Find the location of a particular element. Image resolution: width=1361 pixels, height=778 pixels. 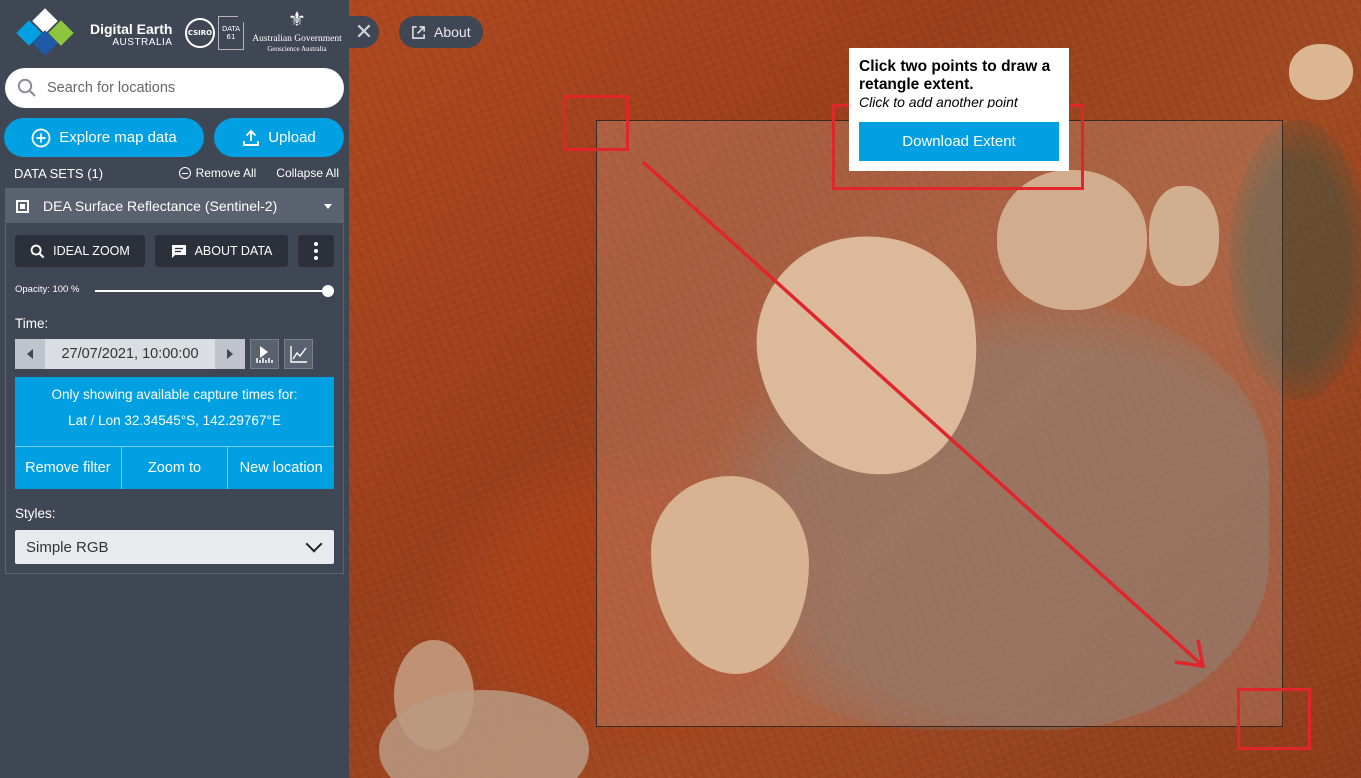

more-options-button is located at coordinates (316, 251).